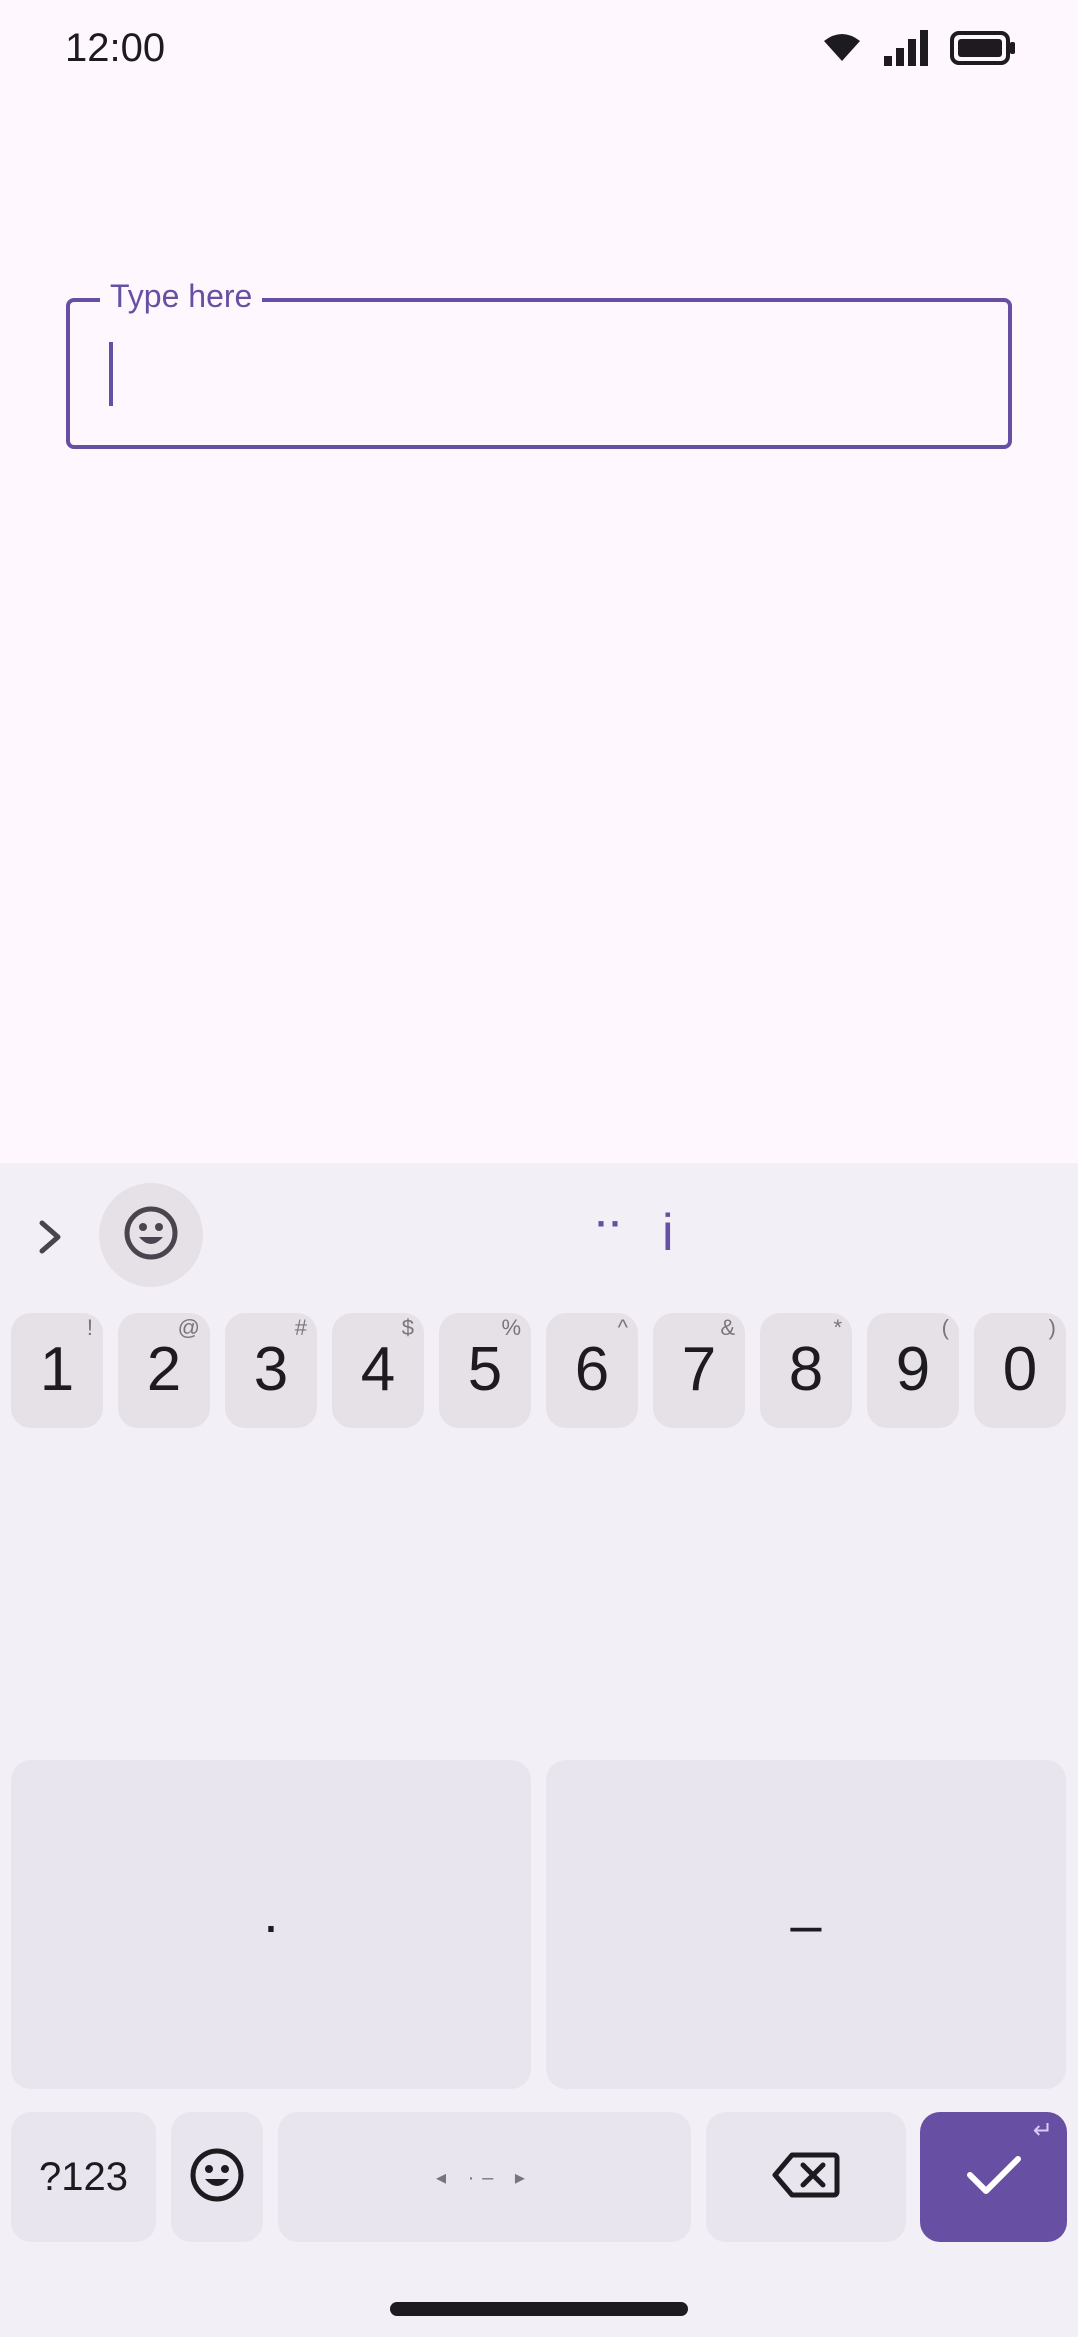 Image resolution: width=1078 pixels, height=2337 pixels. I want to click on suggestion-i: i, so click(668, 1233).